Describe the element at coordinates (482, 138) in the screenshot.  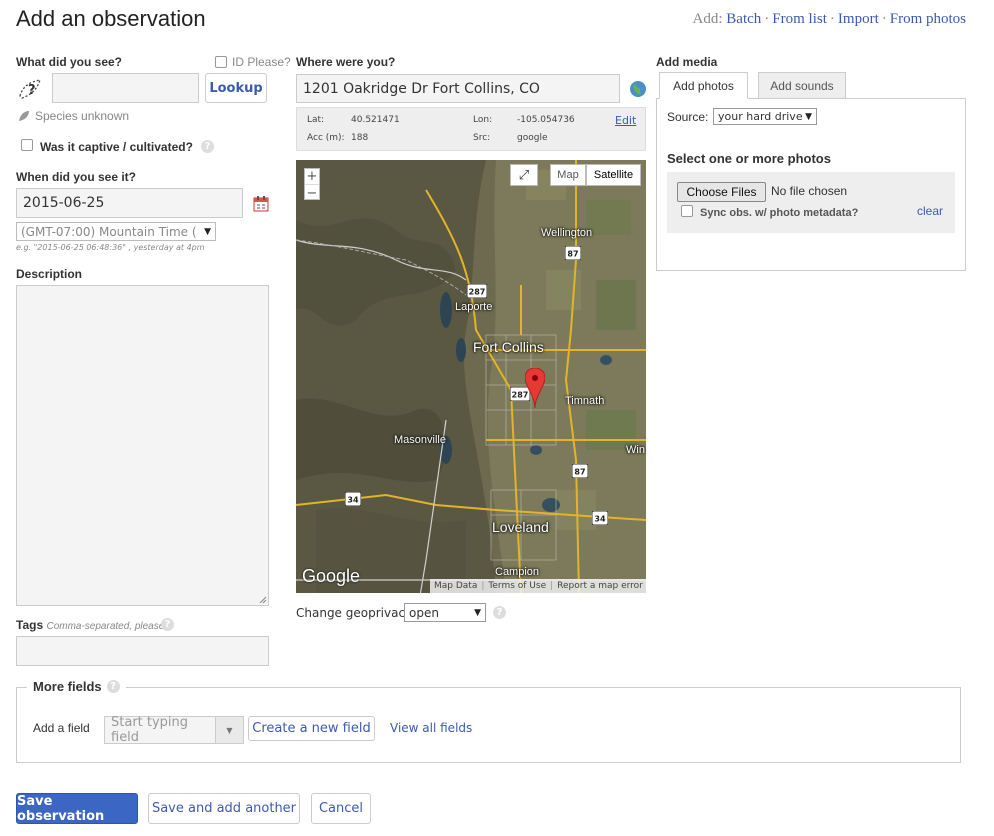
I see `src-label: Src:` at that location.